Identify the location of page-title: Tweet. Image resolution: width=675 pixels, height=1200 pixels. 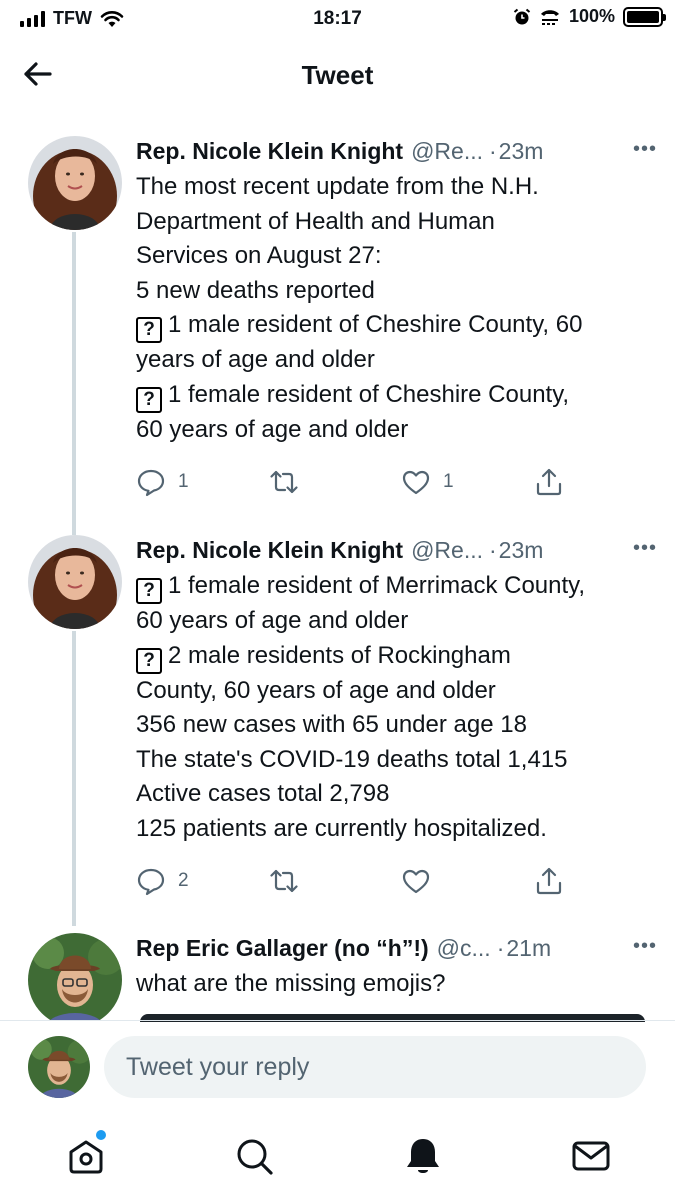
(337, 75).